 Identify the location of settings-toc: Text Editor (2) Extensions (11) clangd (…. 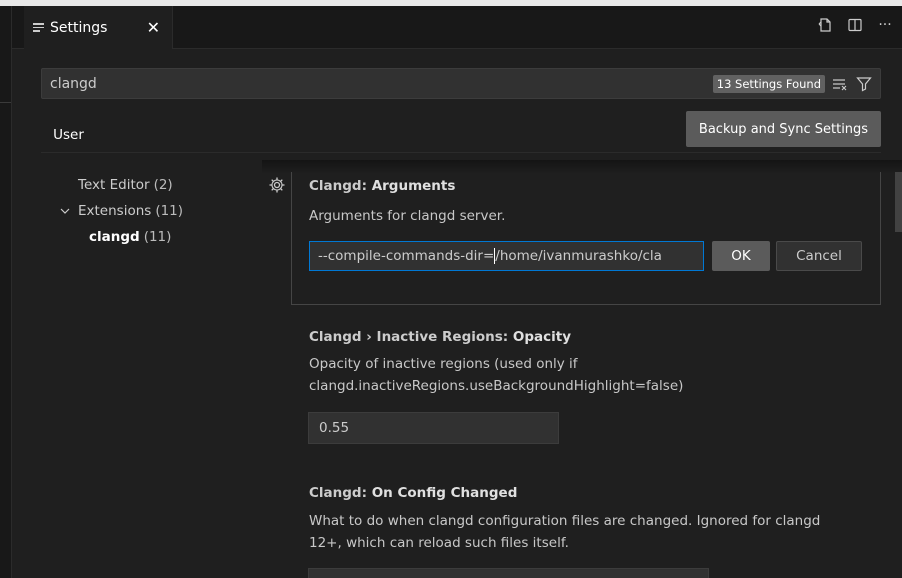
(137, 211).